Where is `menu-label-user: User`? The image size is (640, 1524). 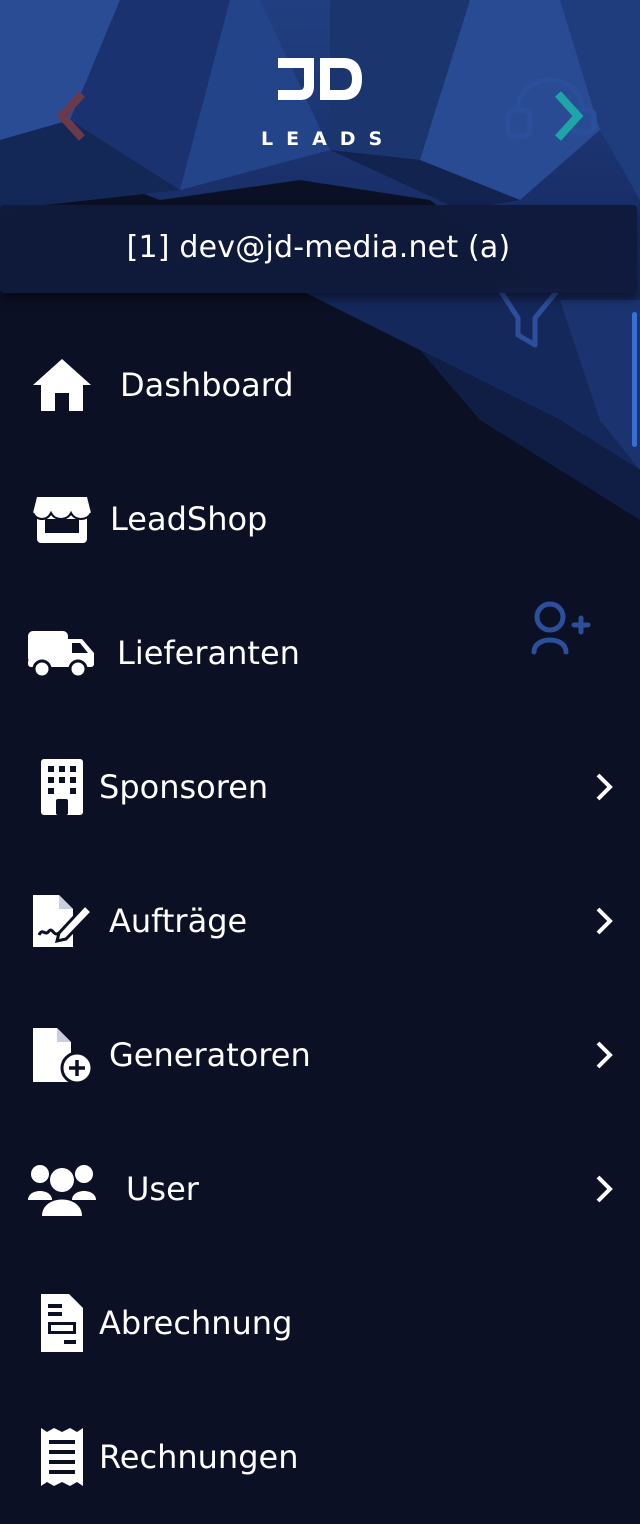
menu-label-user: User is located at coordinates (162, 1189).